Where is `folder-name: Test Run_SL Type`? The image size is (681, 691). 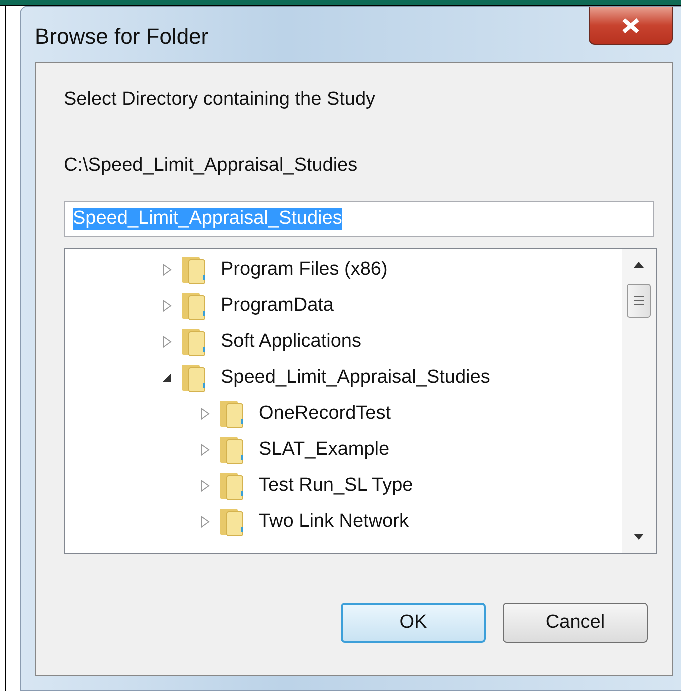
folder-name: Test Run_SL Type is located at coordinates (336, 486).